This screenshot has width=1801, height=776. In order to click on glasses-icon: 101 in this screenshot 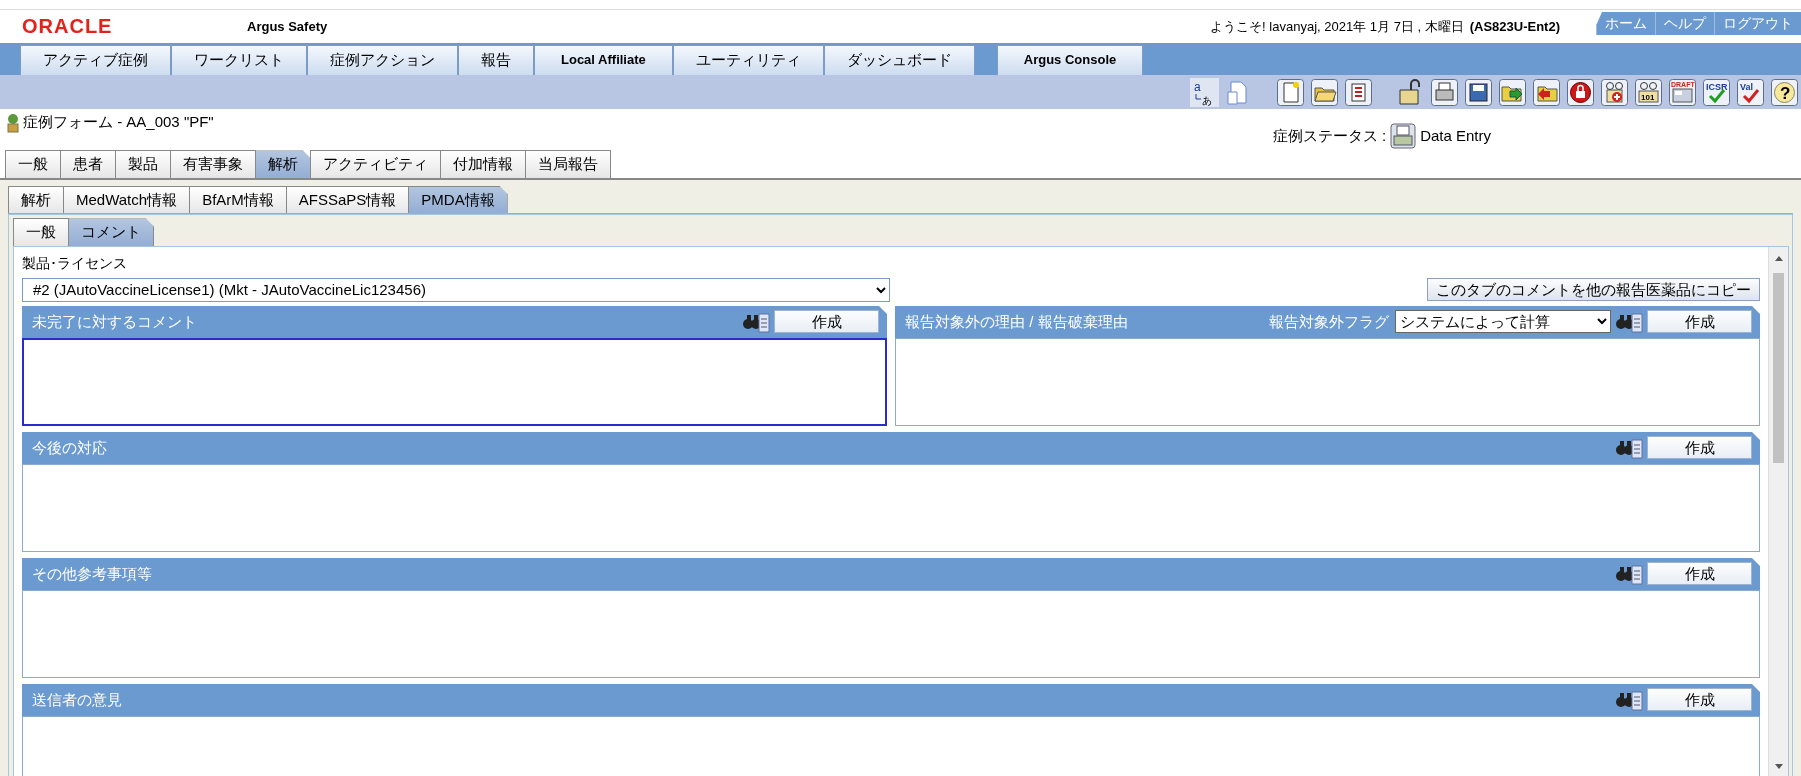, I will do `click(1648, 92)`.